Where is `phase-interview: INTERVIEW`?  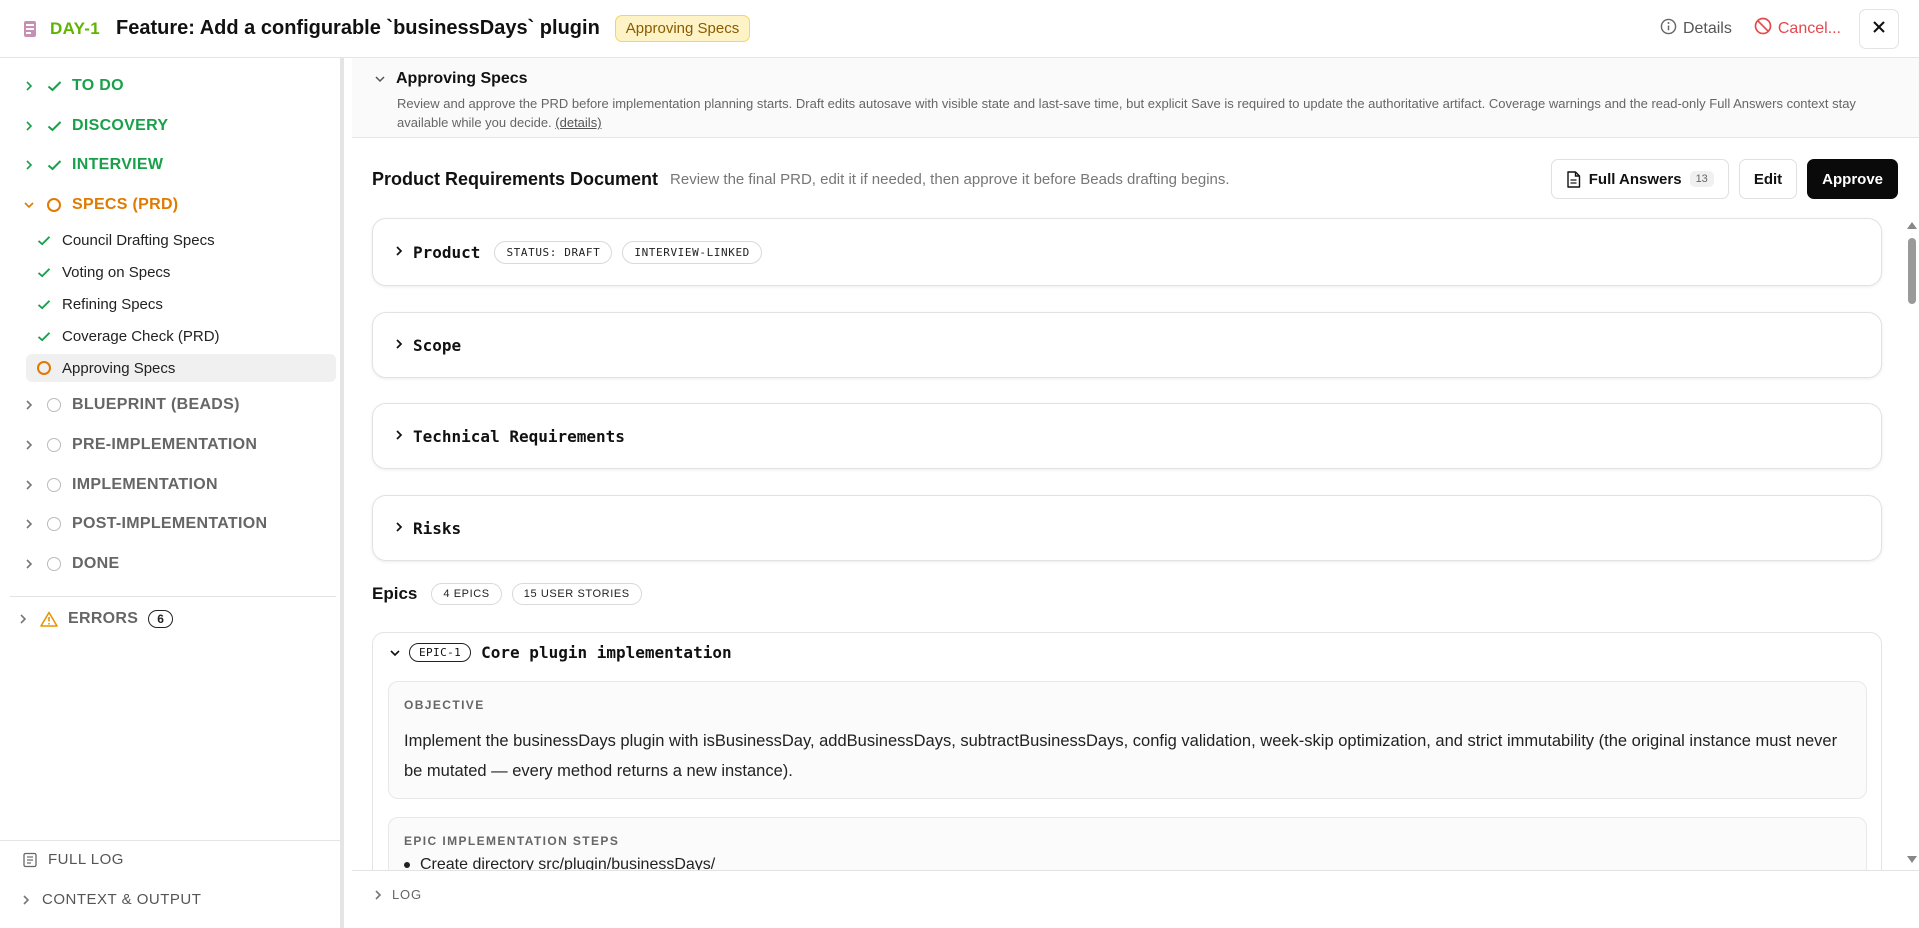 phase-interview: INTERVIEW is located at coordinates (92, 165).